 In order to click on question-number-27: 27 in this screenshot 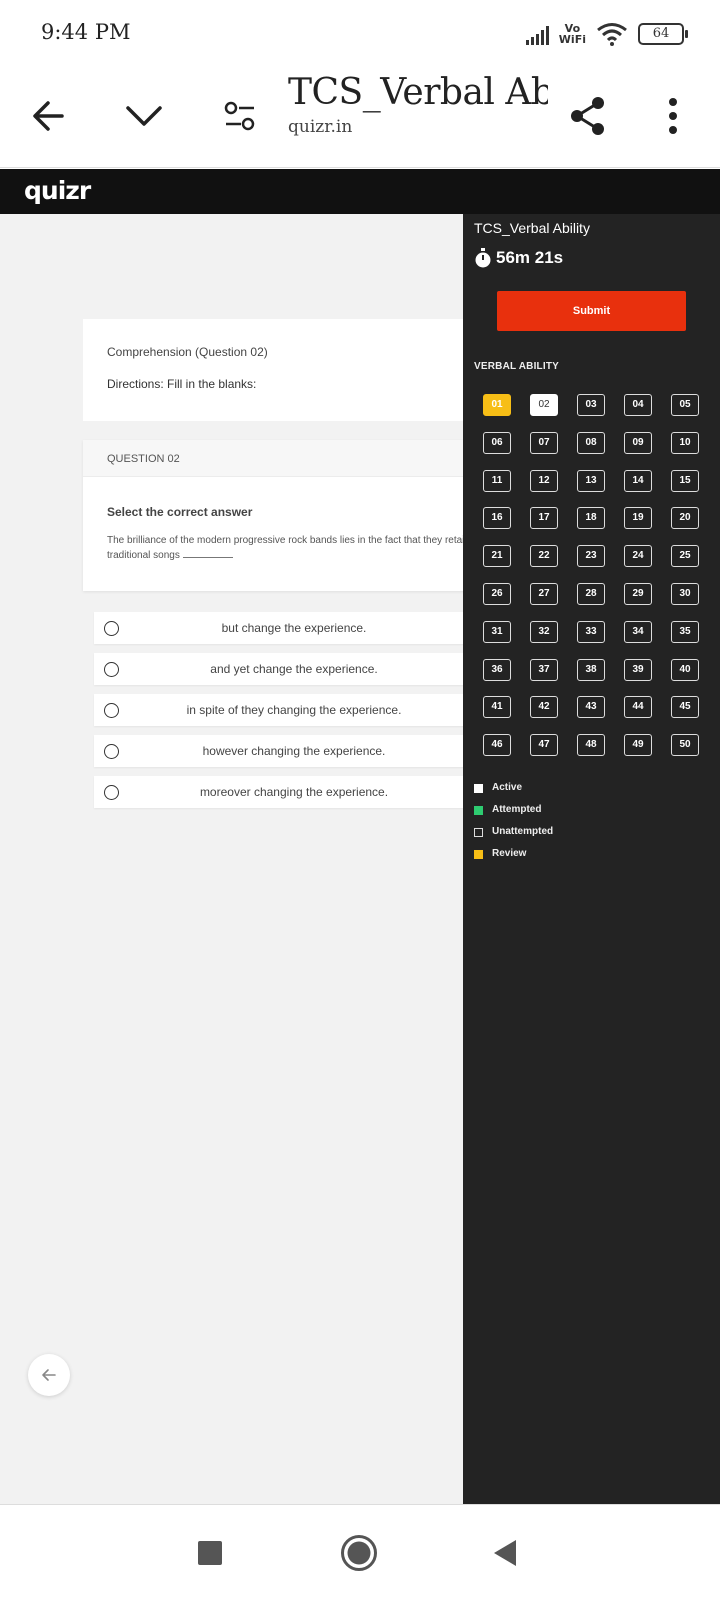, I will do `click(544, 594)`.